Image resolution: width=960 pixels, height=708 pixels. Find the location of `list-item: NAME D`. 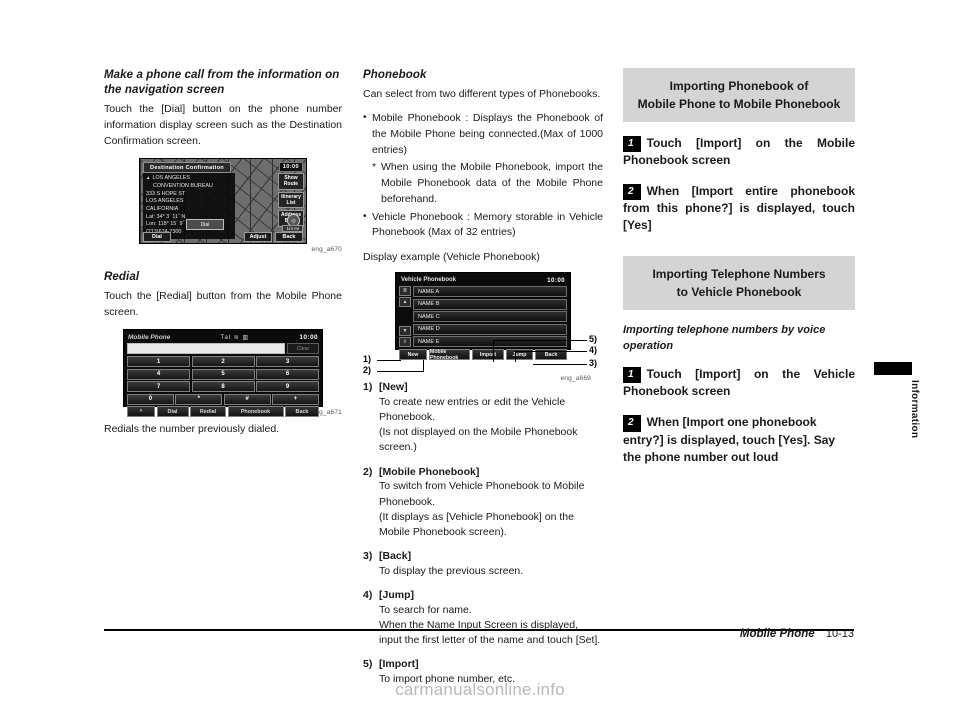

list-item: NAME D is located at coordinates (490, 329).